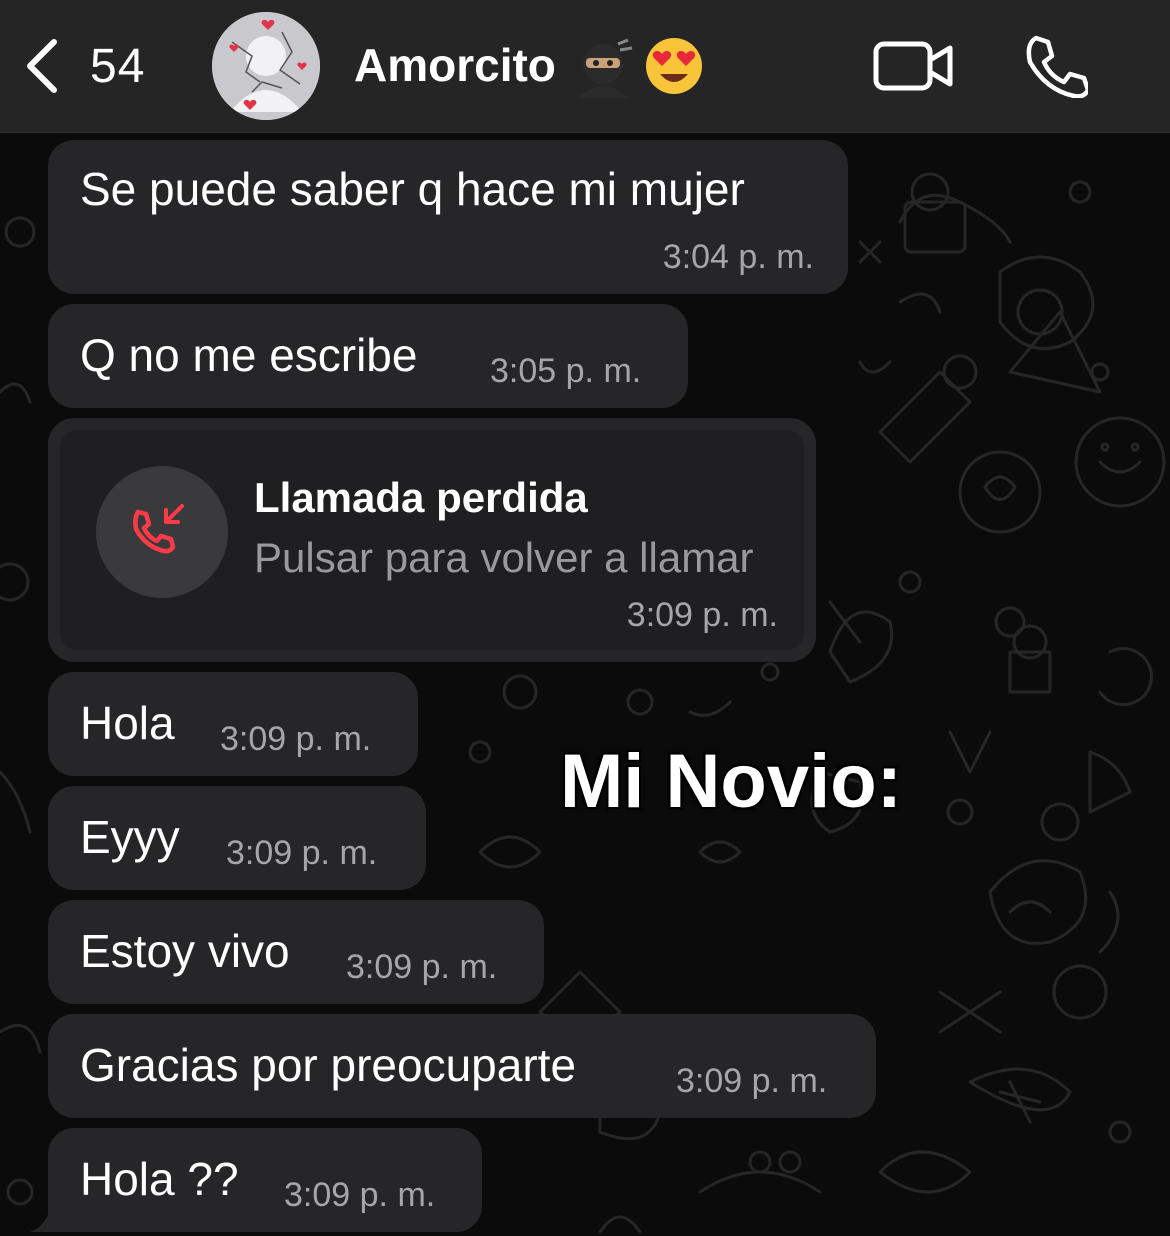 The image size is (1170, 1236). Describe the element at coordinates (42, 66) in the screenshot. I see `chevron-left-icon` at that location.